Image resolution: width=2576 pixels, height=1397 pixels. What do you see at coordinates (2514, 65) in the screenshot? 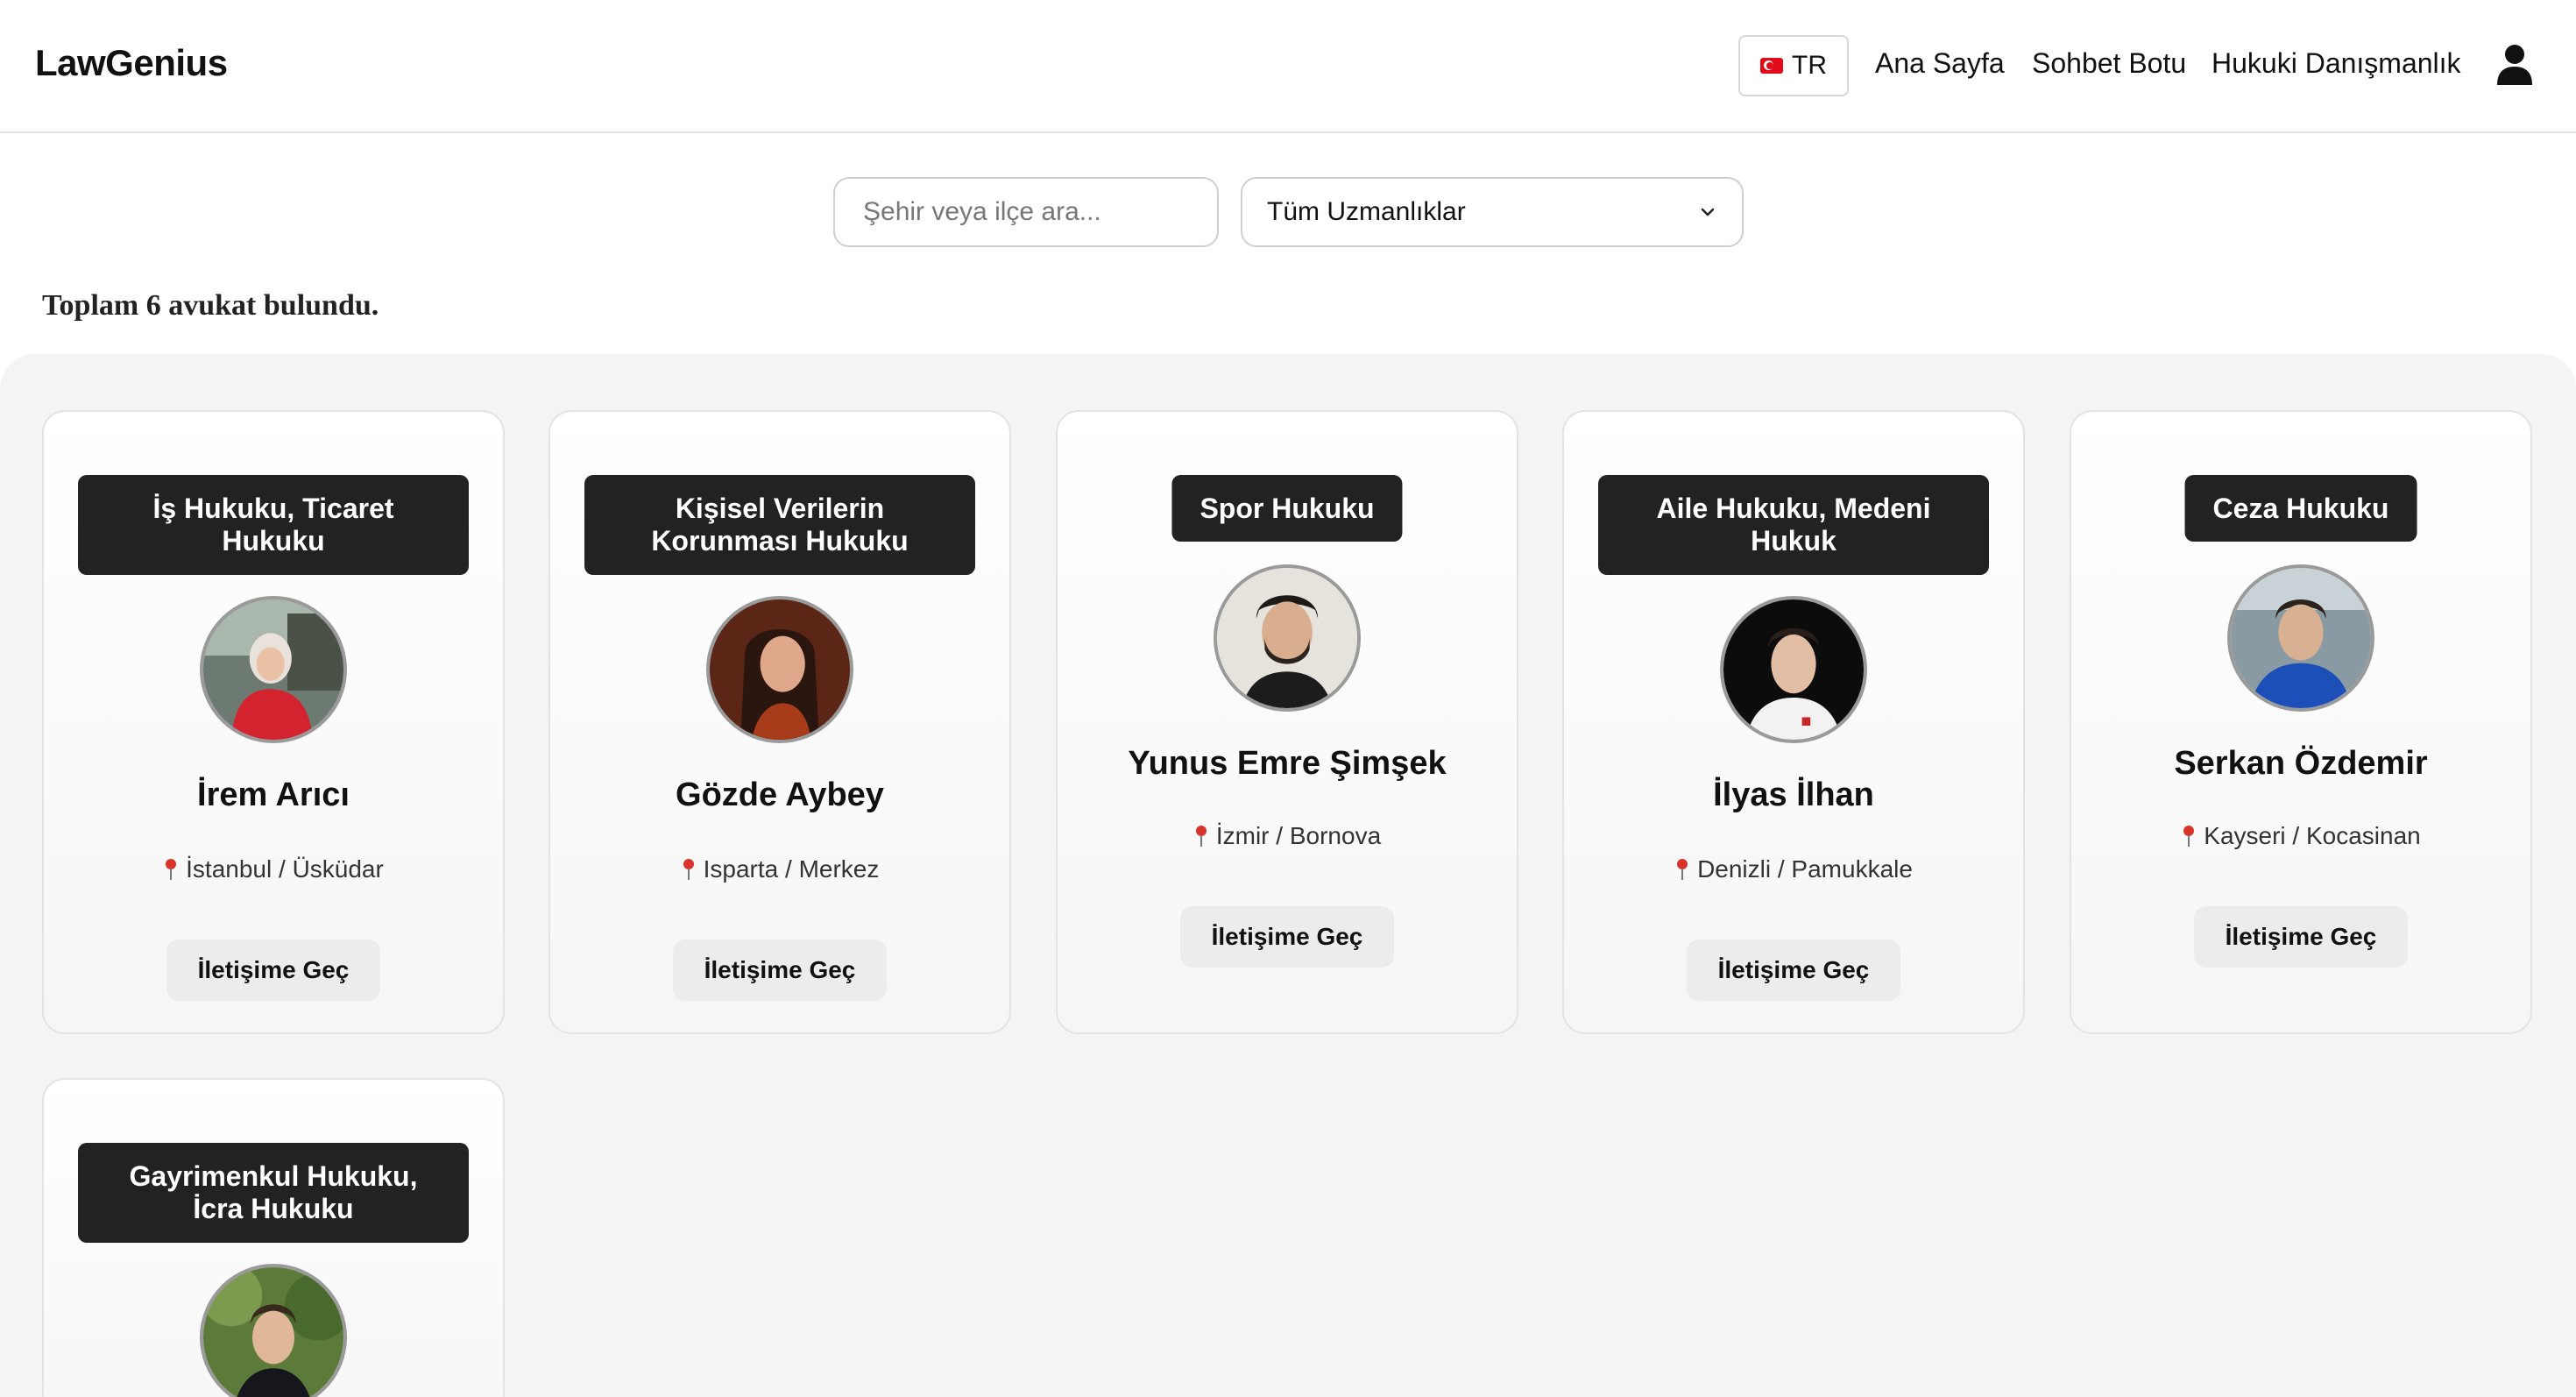
I see `user-icon` at bounding box center [2514, 65].